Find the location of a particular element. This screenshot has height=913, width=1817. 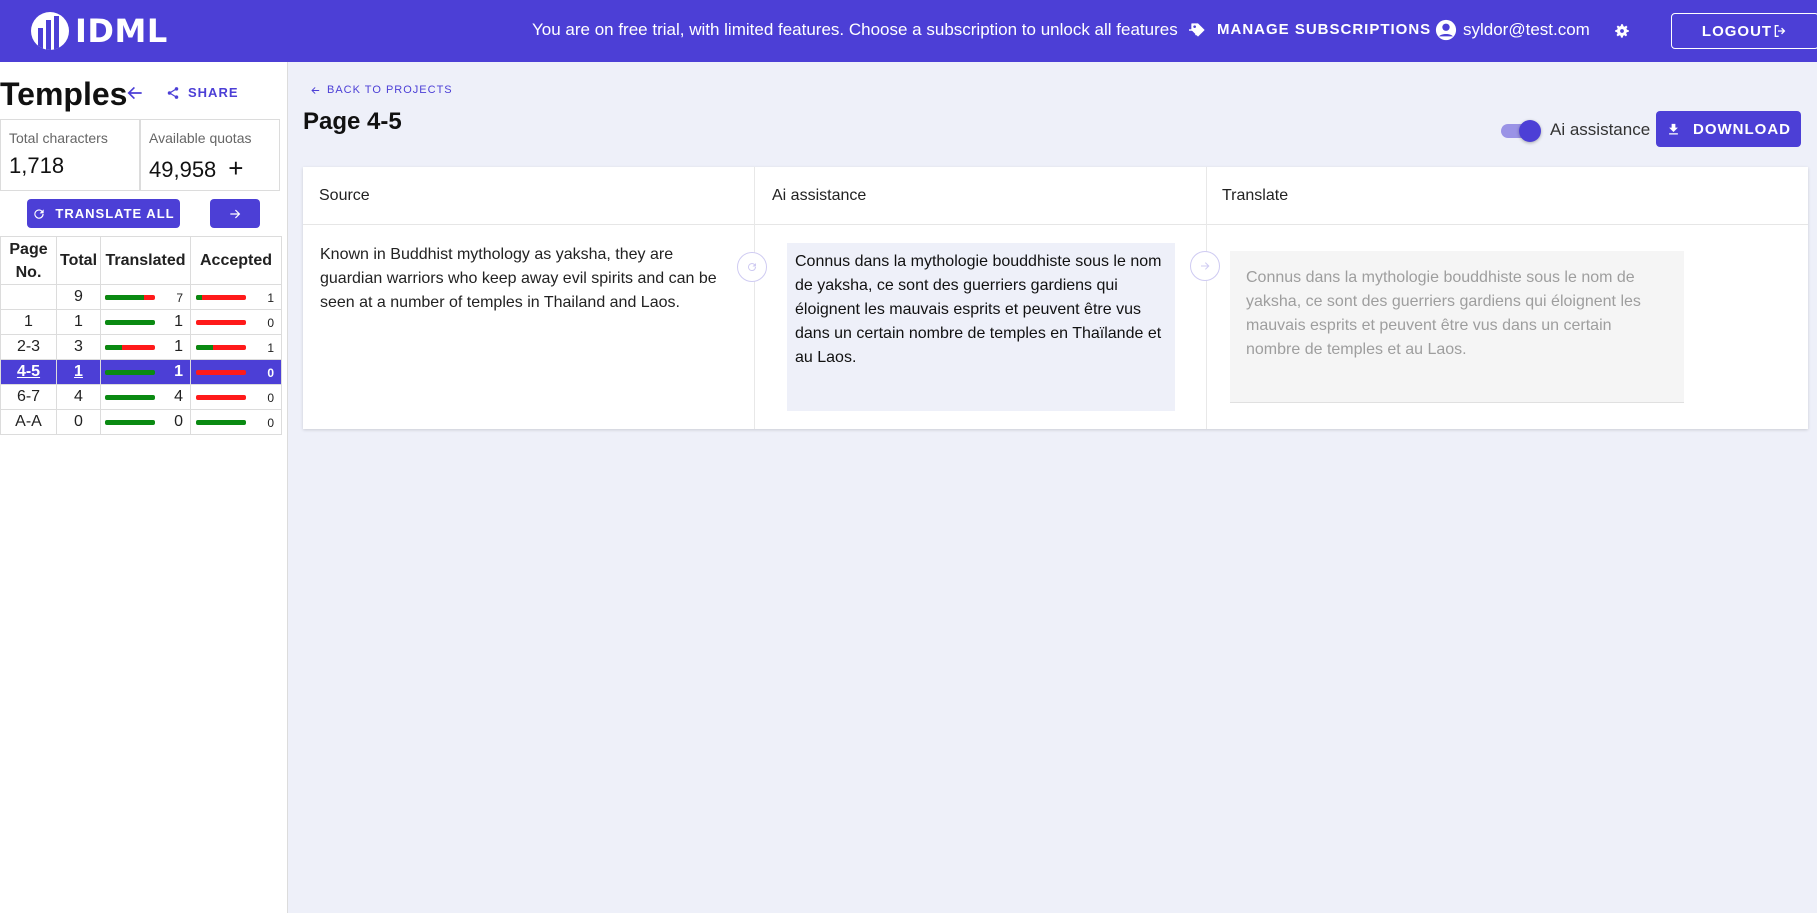

table-row: A-A 0 0 0 is located at coordinates (141, 422).